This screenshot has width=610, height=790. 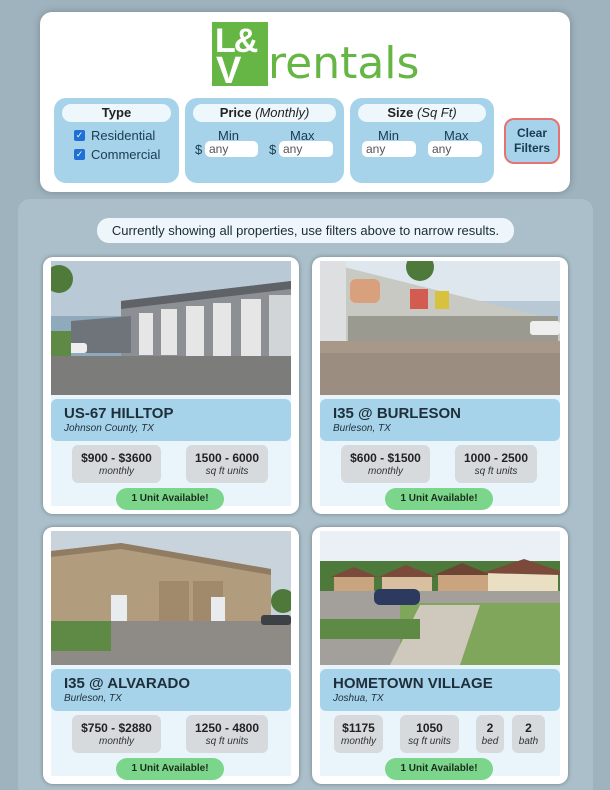 I want to click on price-stat: $900 - $3600 monthly, so click(x=116, y=464).